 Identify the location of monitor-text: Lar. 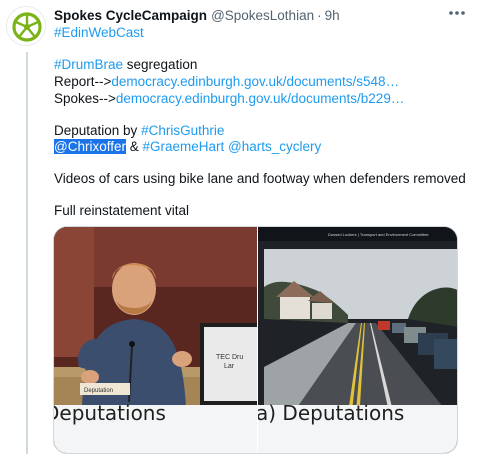
(229, 366).